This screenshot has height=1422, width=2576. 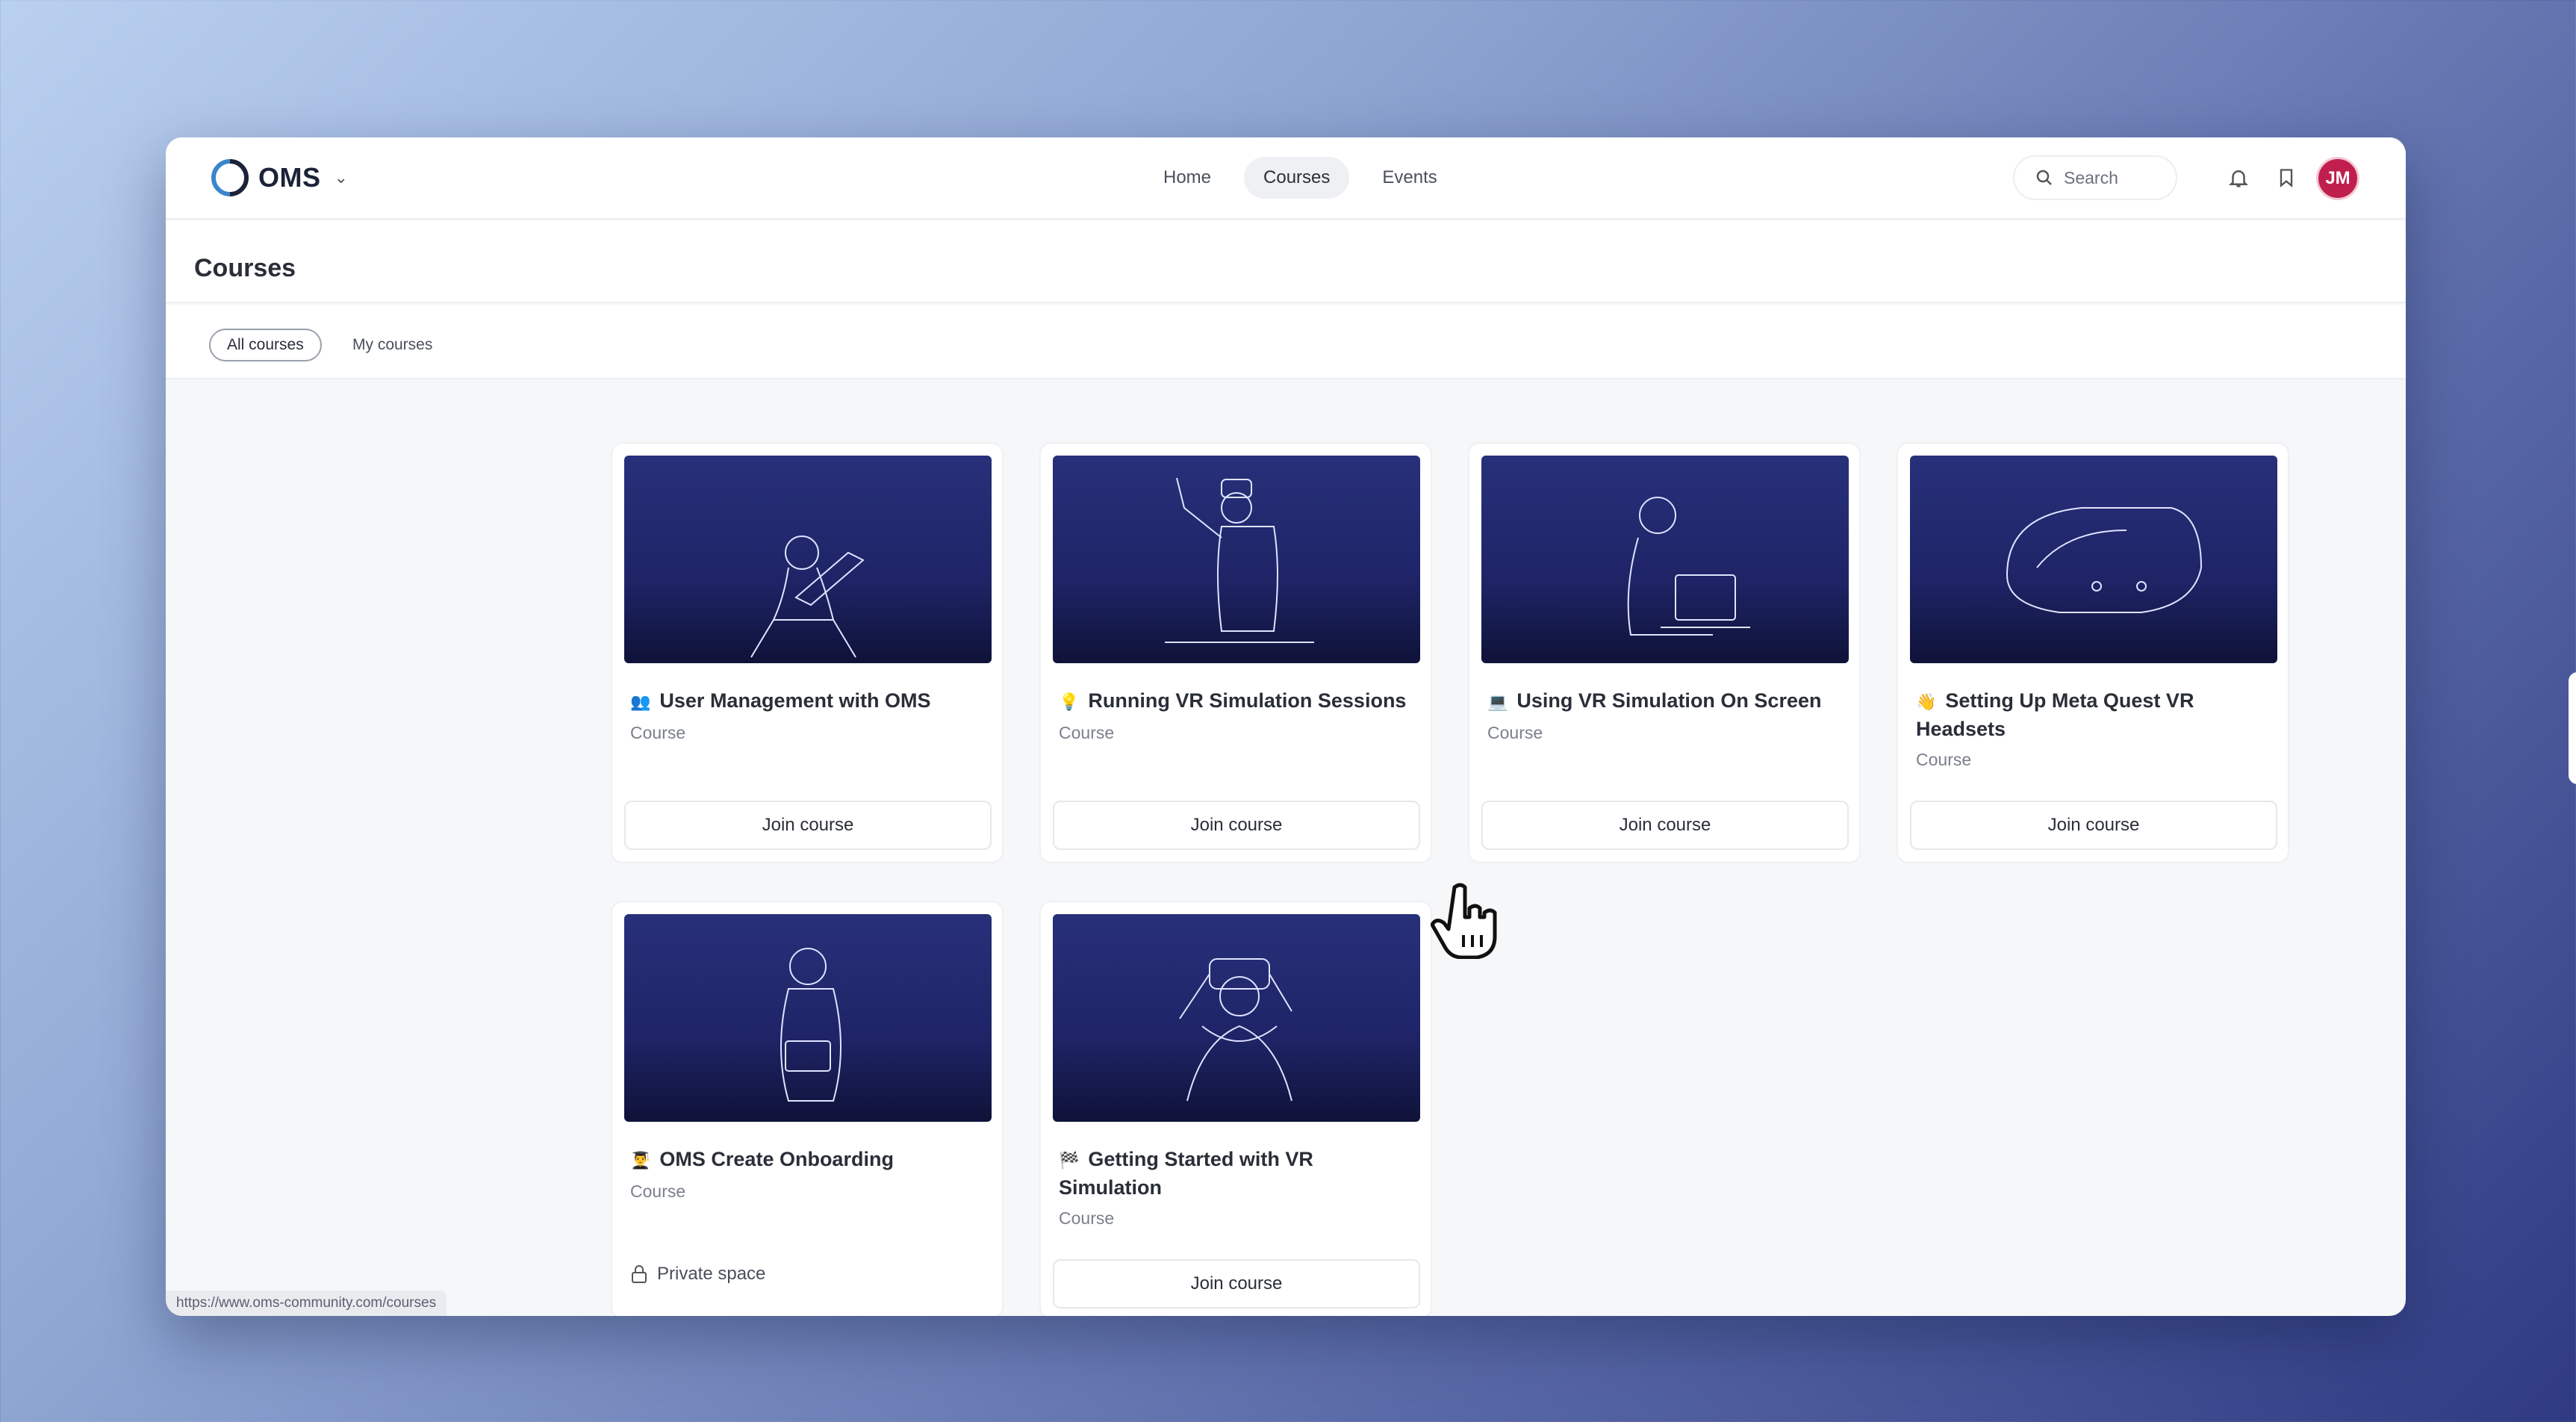 I want to click on search-input: Search, so click(x=2095, y=177).